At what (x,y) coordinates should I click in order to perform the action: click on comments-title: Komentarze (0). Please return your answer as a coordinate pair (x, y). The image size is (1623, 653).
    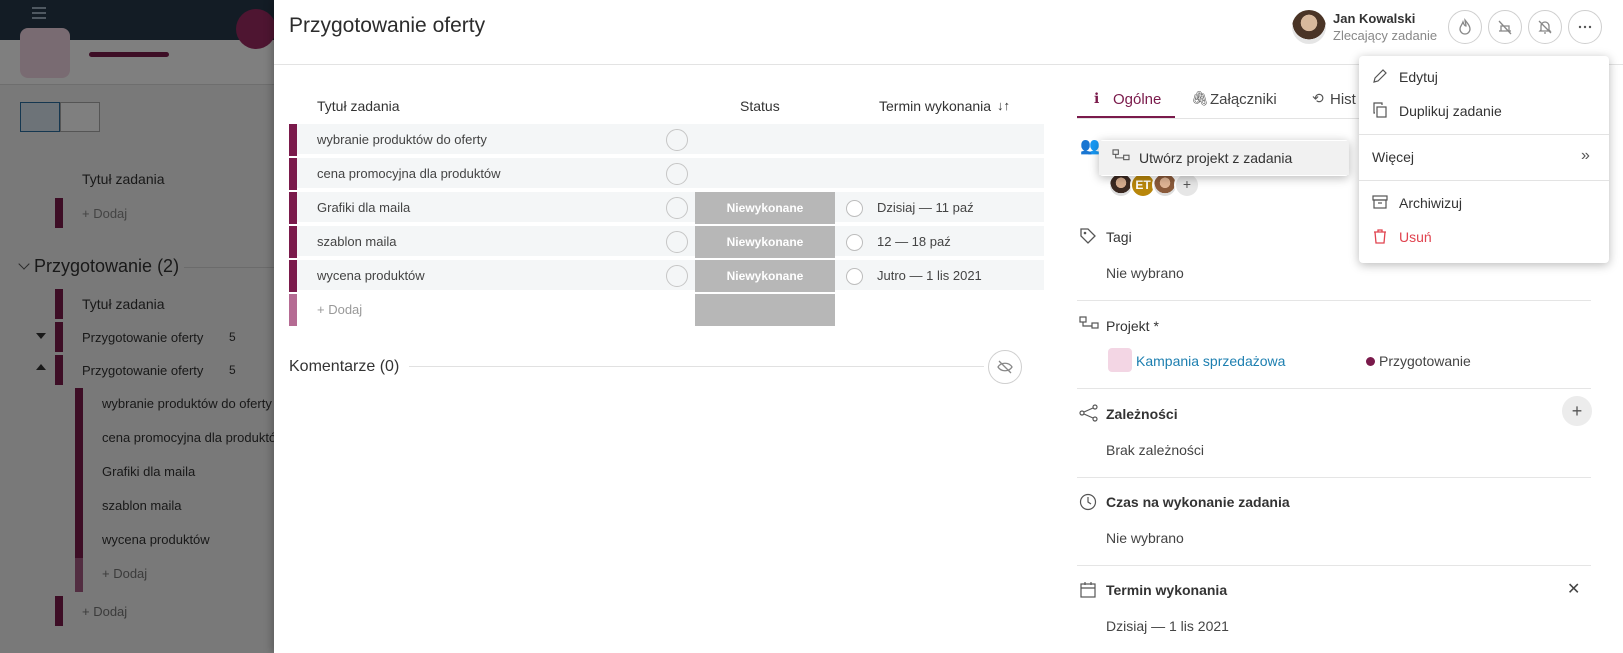
    Looking at the image, I should click on (344, 366).